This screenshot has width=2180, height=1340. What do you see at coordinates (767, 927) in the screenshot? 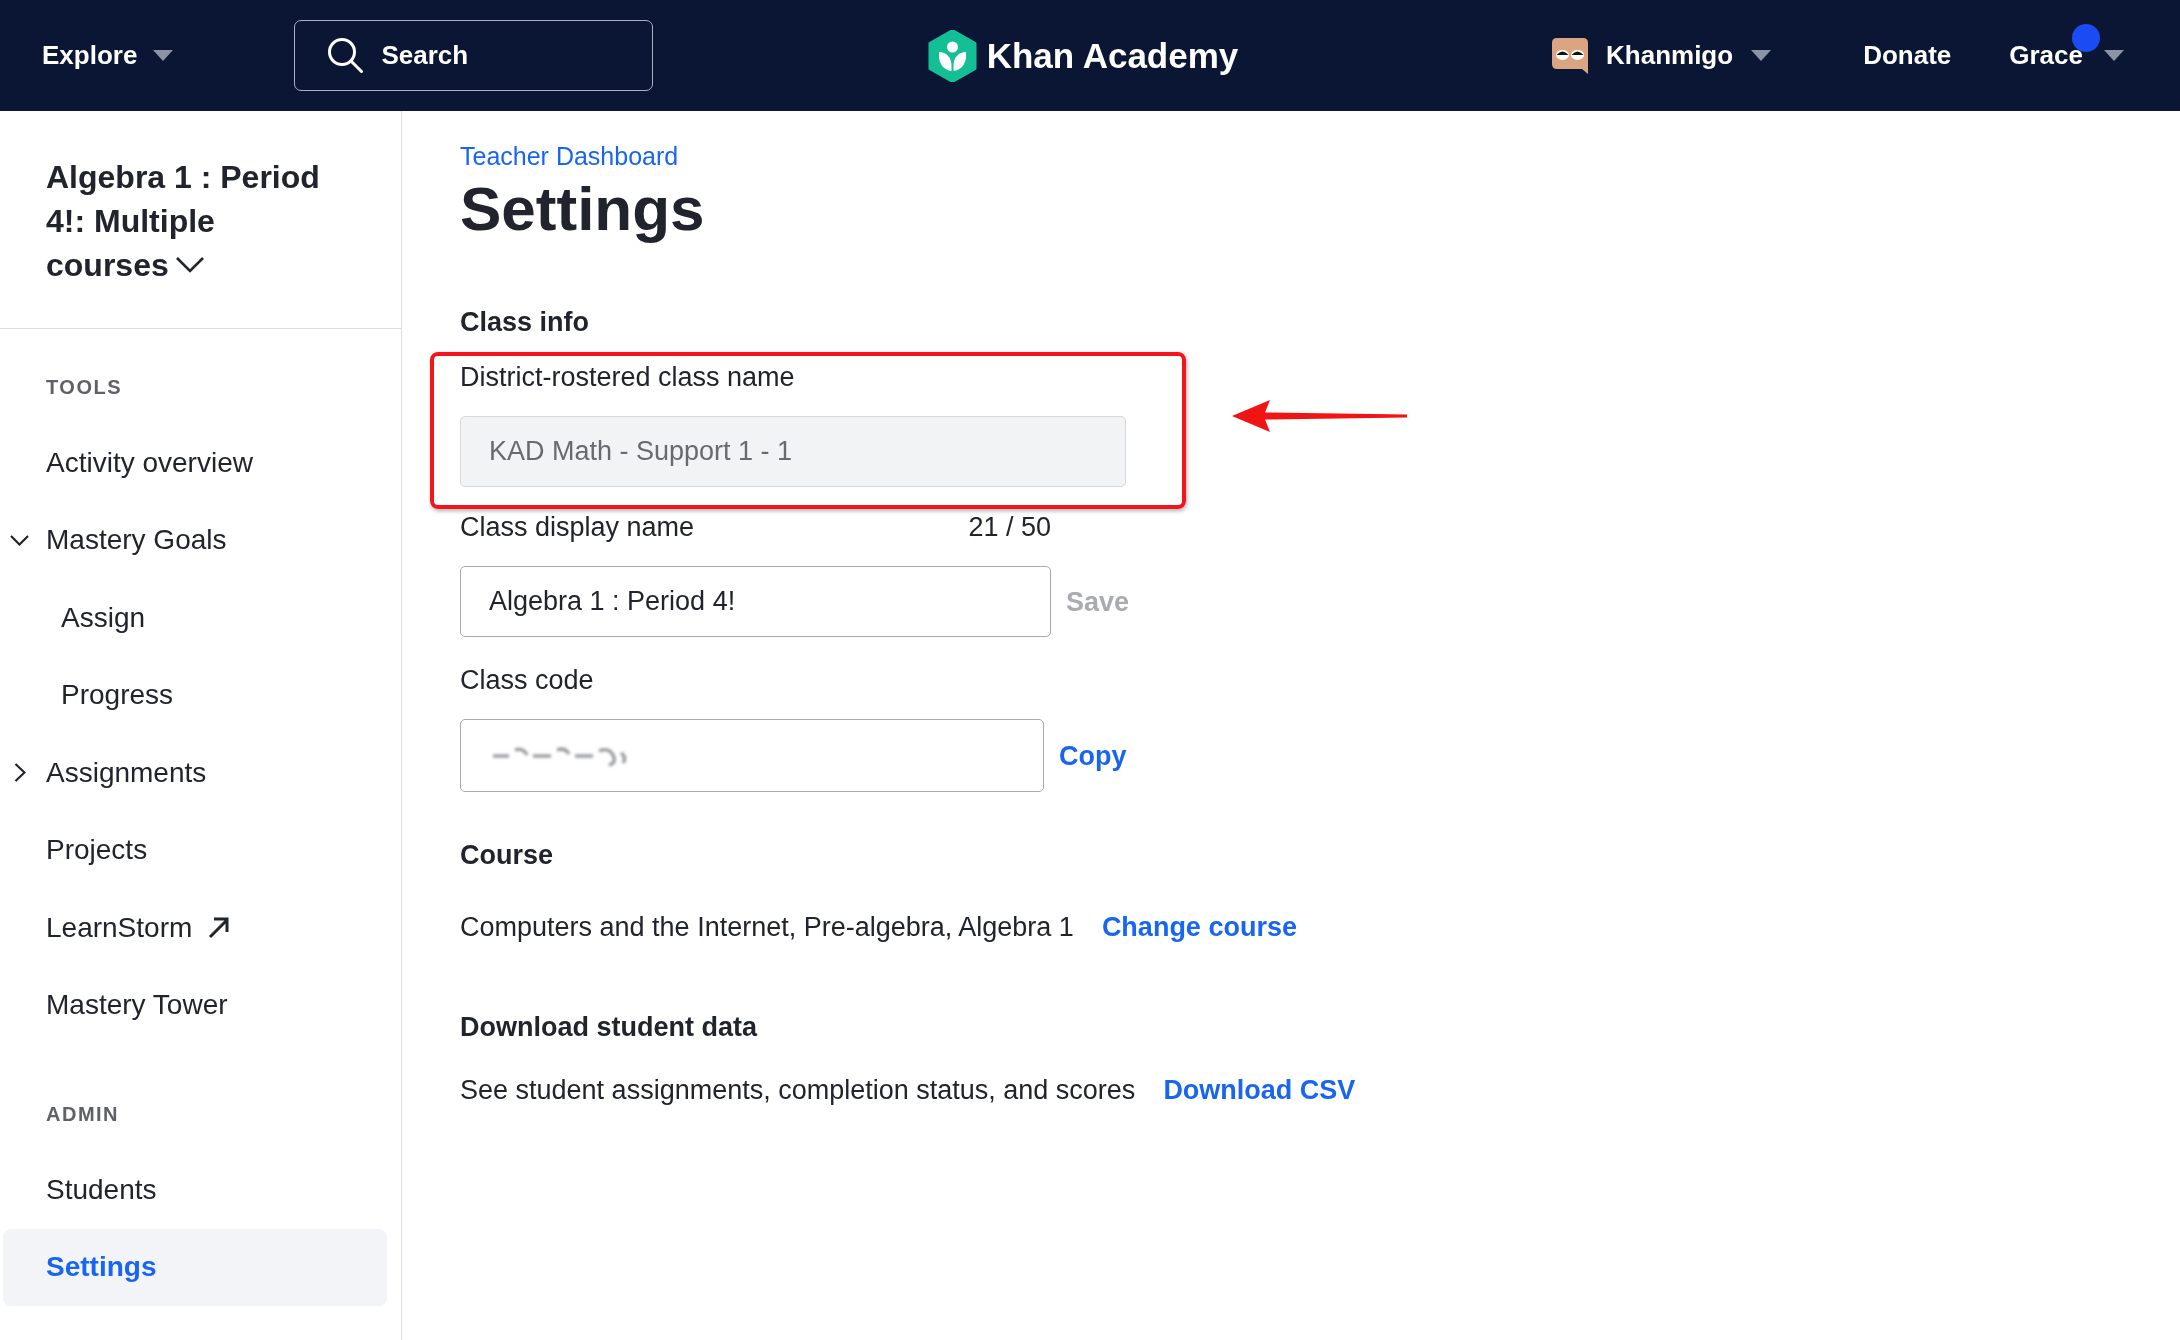
I see `course-list-text: Computers and the Internet, Pre-algebra, Algebra 1` at bounding box center [767, 927].